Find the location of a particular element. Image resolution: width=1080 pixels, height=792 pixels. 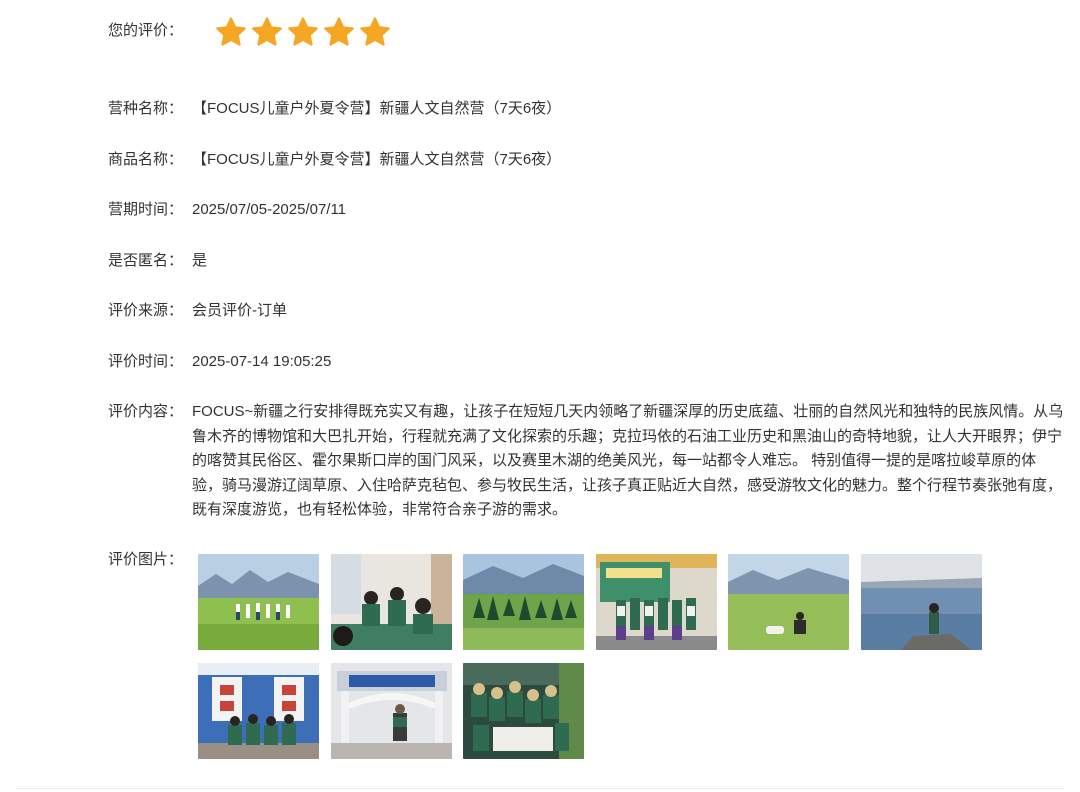

rating-label: 您的评价： is located at coordinates (146, 30).